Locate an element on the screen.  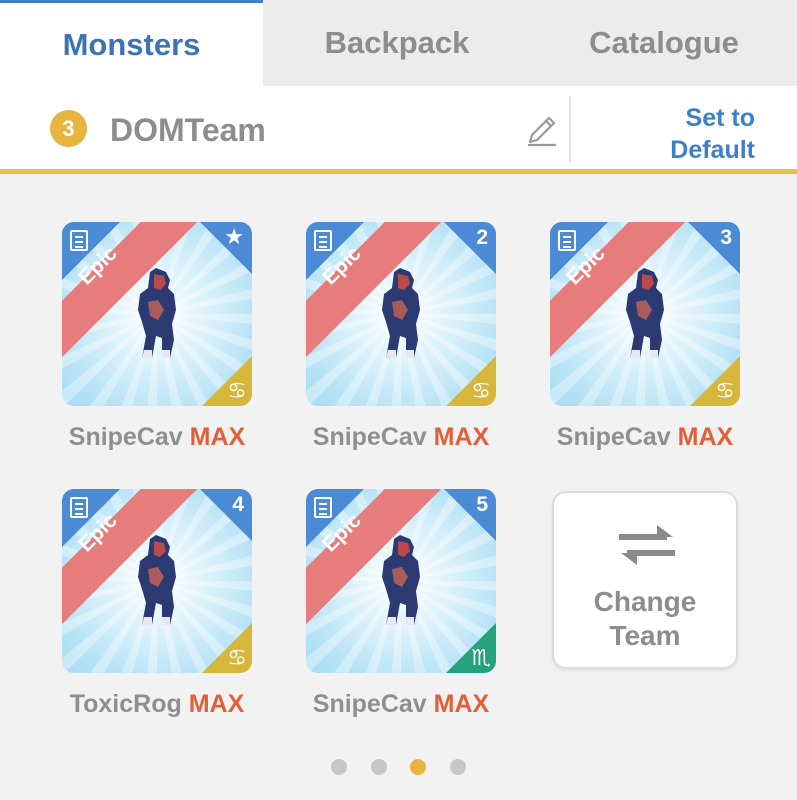
slot-number: 4 is located at coordinates (238, 504).